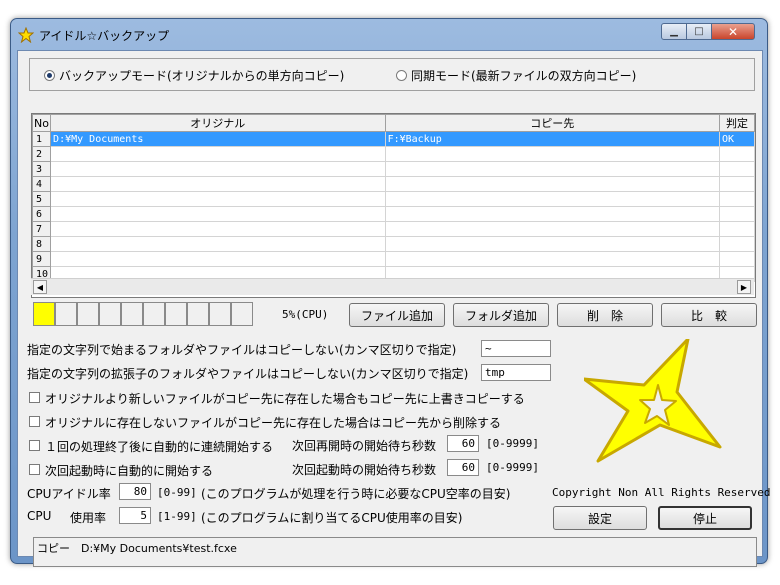  I want to click on cpu-idle-range: [0-99], so click(177, 492).